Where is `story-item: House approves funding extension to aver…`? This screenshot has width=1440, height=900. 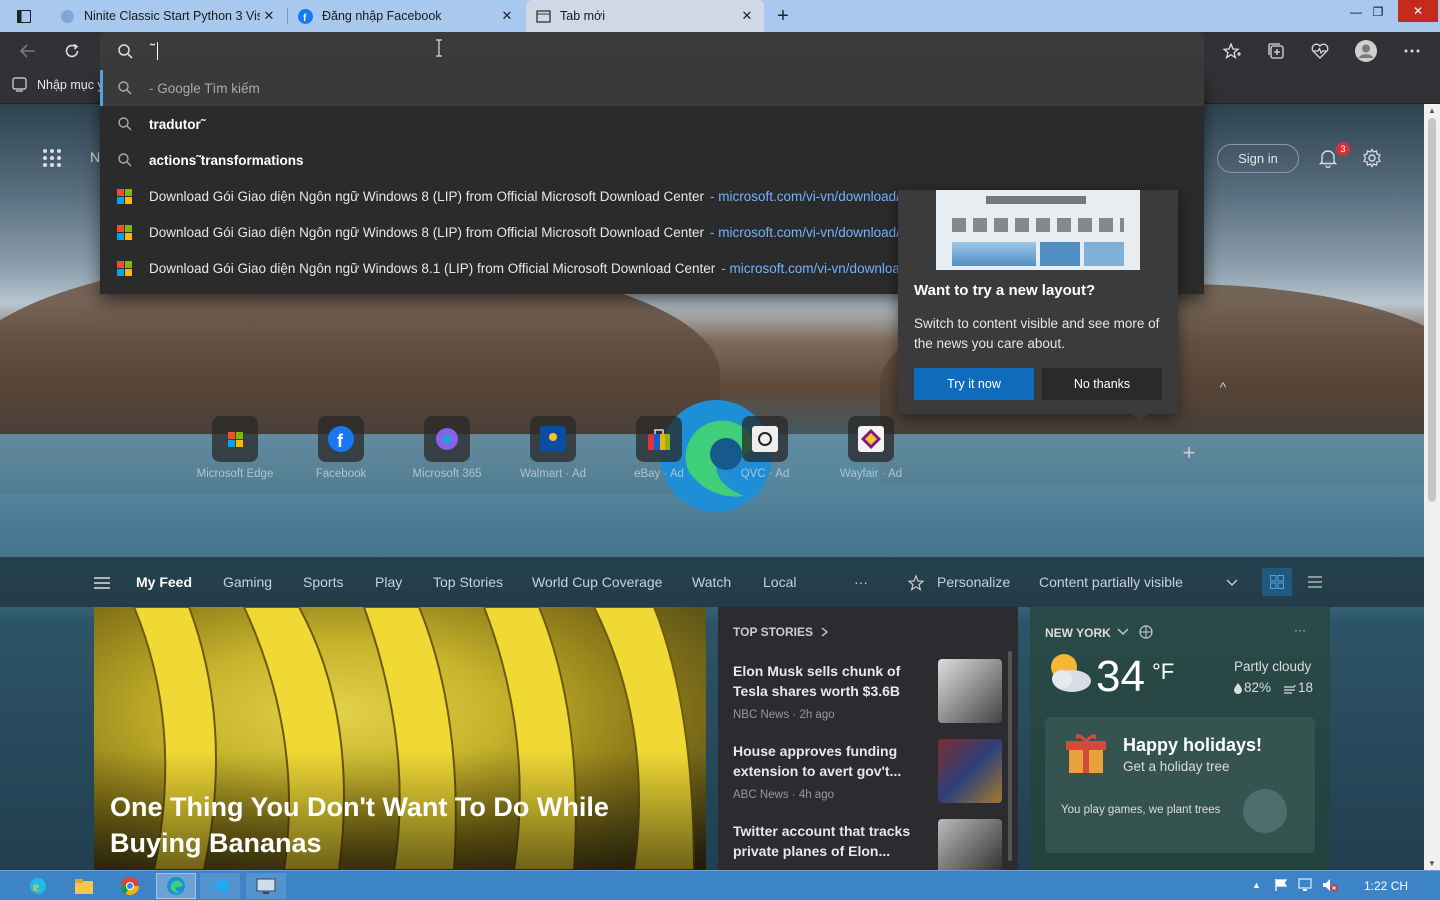 story-item: House approves funding extension to aver… is located at coordinates (833, 771).